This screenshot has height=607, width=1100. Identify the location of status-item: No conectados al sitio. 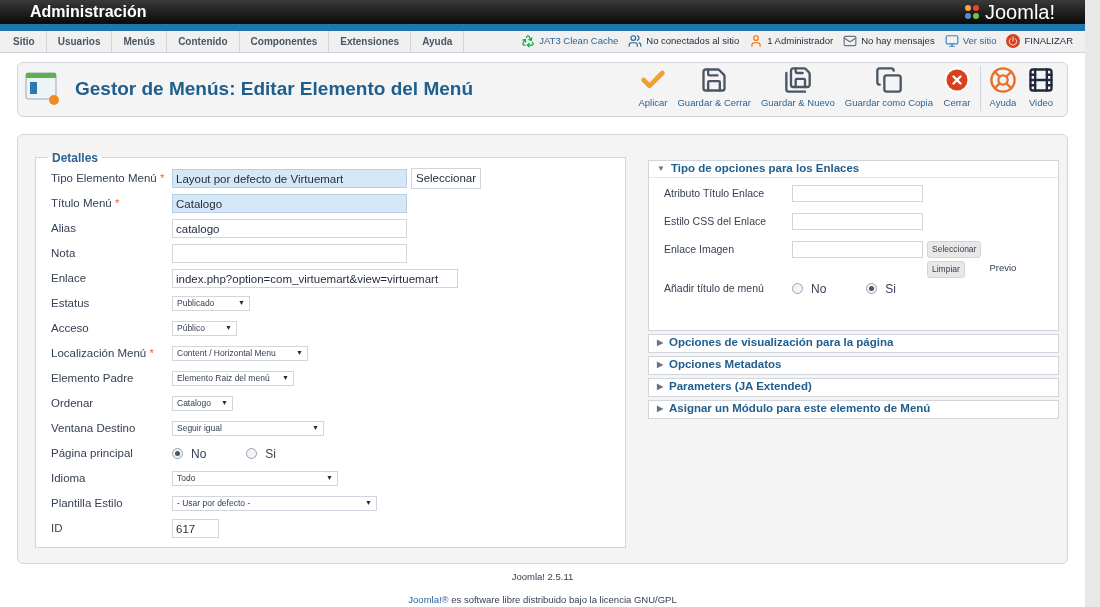
(693, 41).